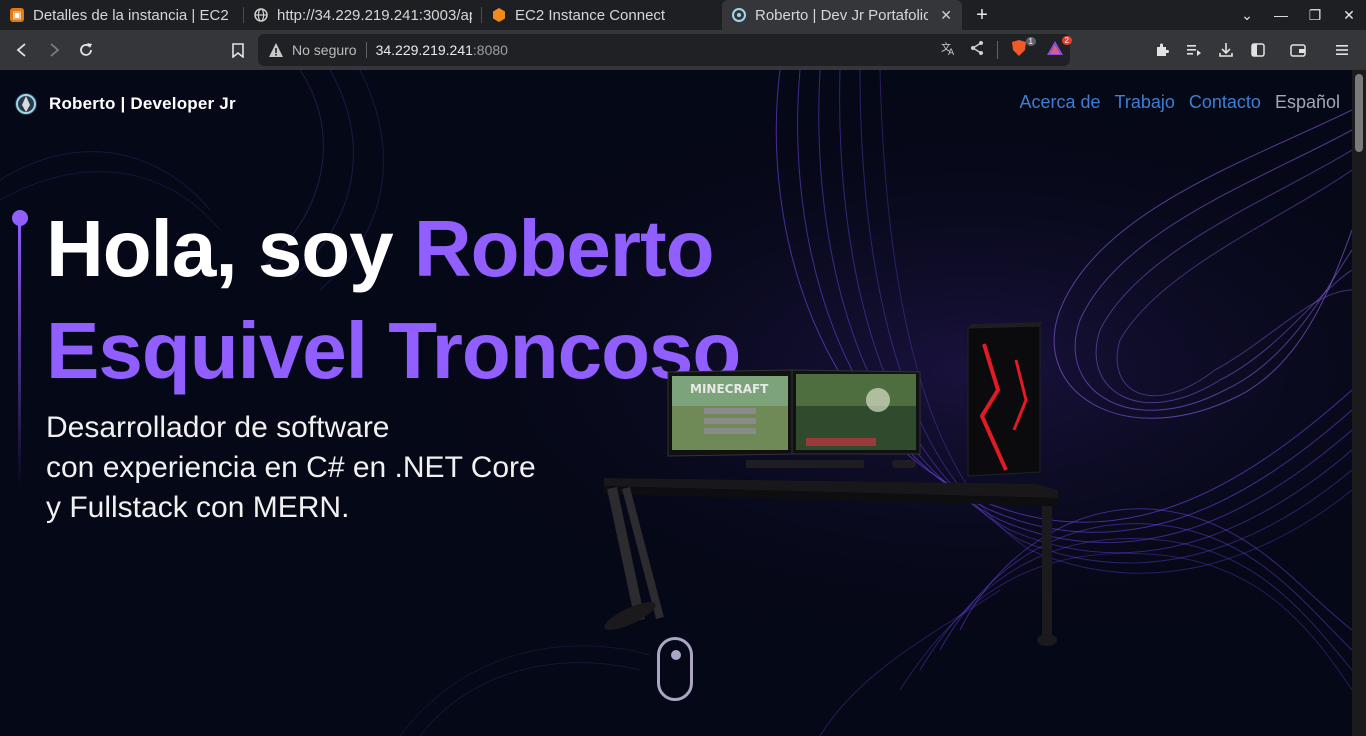  I want to click on playlist-icon, so click(1194, 50).